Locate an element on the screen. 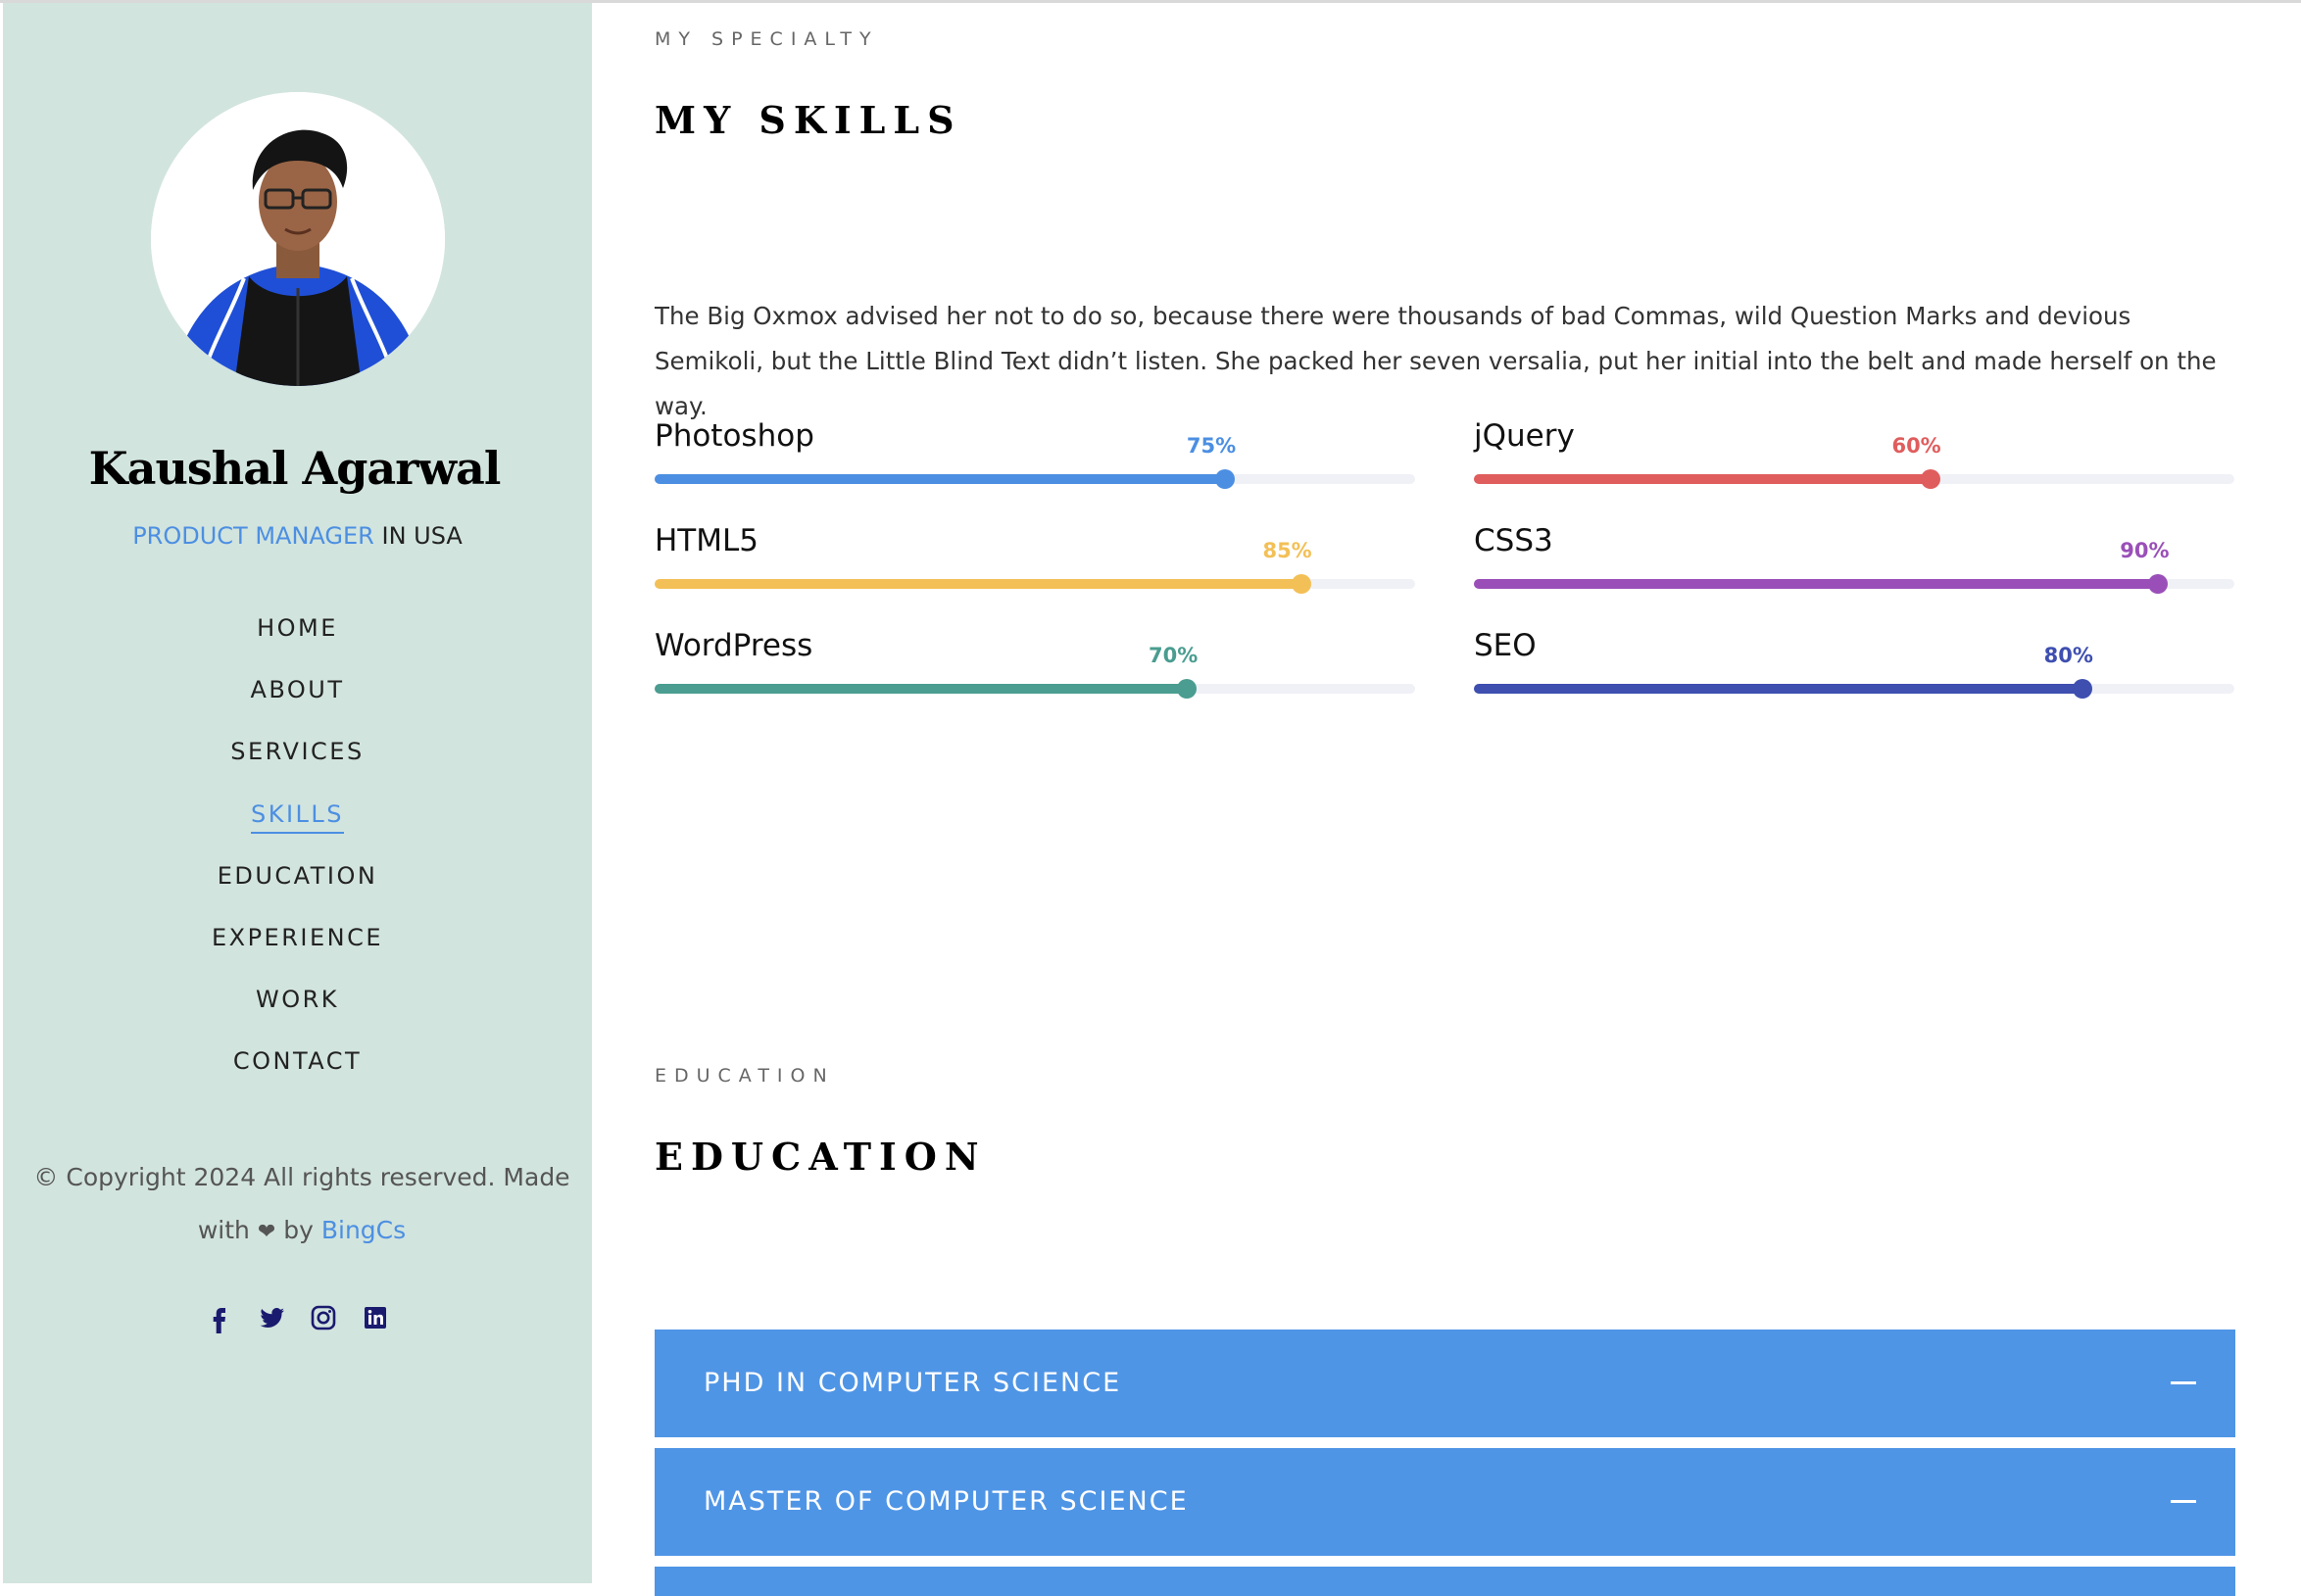 The image size is (2301, 1596). skill-label: jQuery is located at coordinates (1524, 436).